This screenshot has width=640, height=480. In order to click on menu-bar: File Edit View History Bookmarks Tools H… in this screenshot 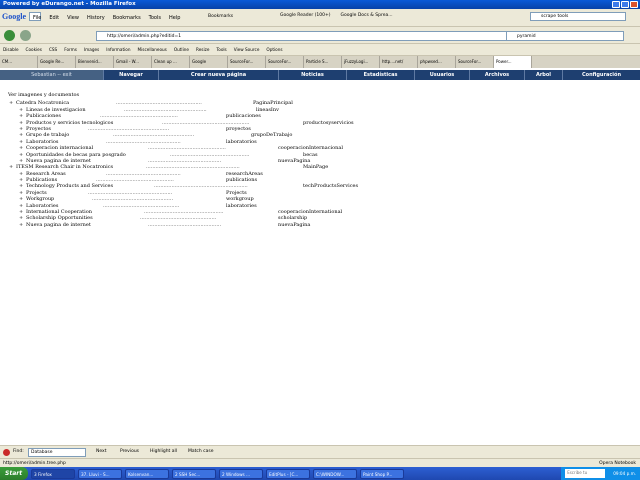, I will do `click(106, 18)`.